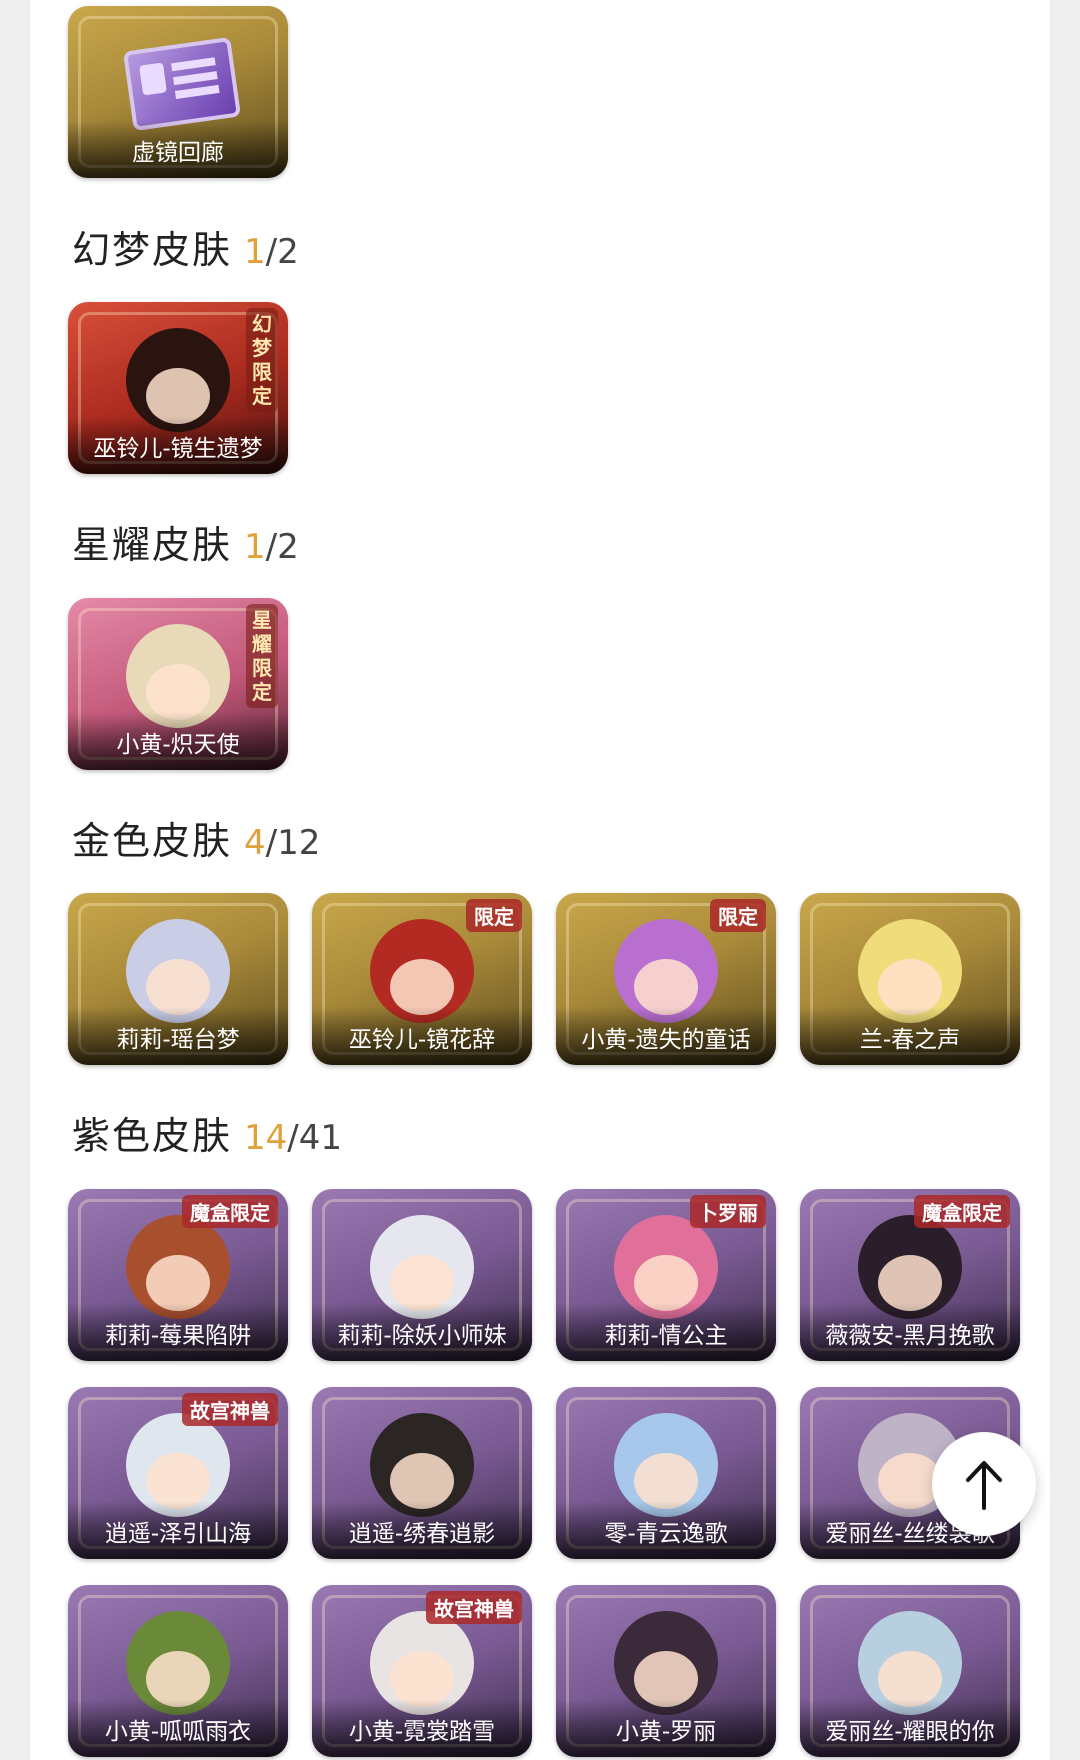 This screenshot has width=1080, height=1760. I want to click on skin-card: 限定 巫铃儿-镜花辞, so click(422, 979).